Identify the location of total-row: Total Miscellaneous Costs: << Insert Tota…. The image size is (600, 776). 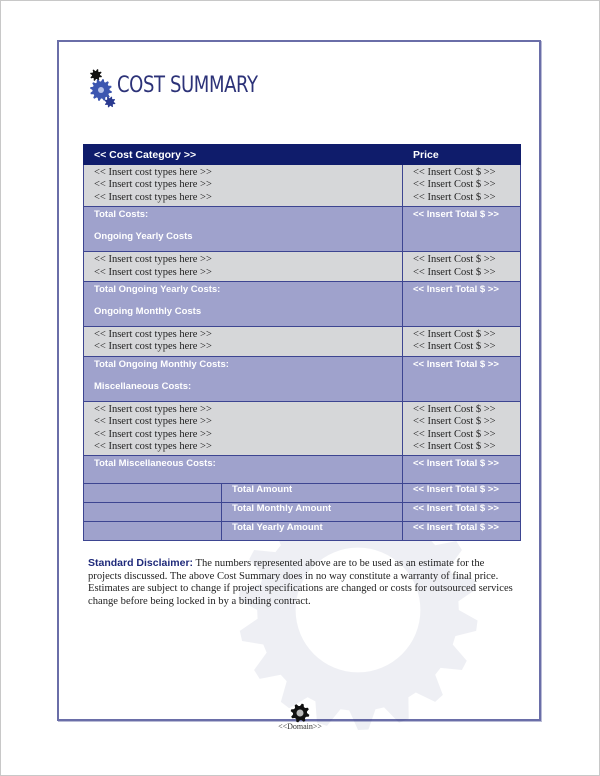
(302, 470).